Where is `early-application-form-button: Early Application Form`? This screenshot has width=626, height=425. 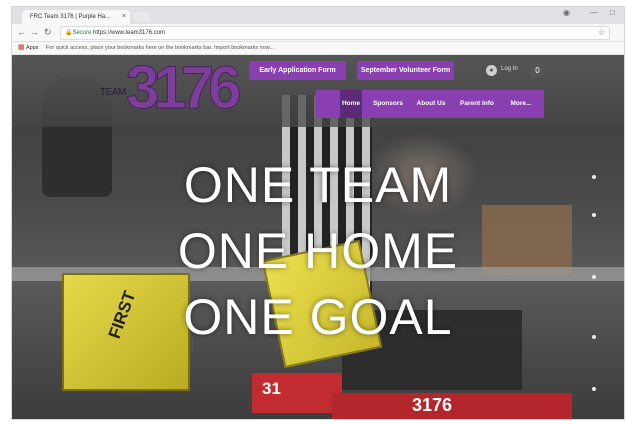 early-application-form-button: Early Application Form is located at coordinates (297, 70).